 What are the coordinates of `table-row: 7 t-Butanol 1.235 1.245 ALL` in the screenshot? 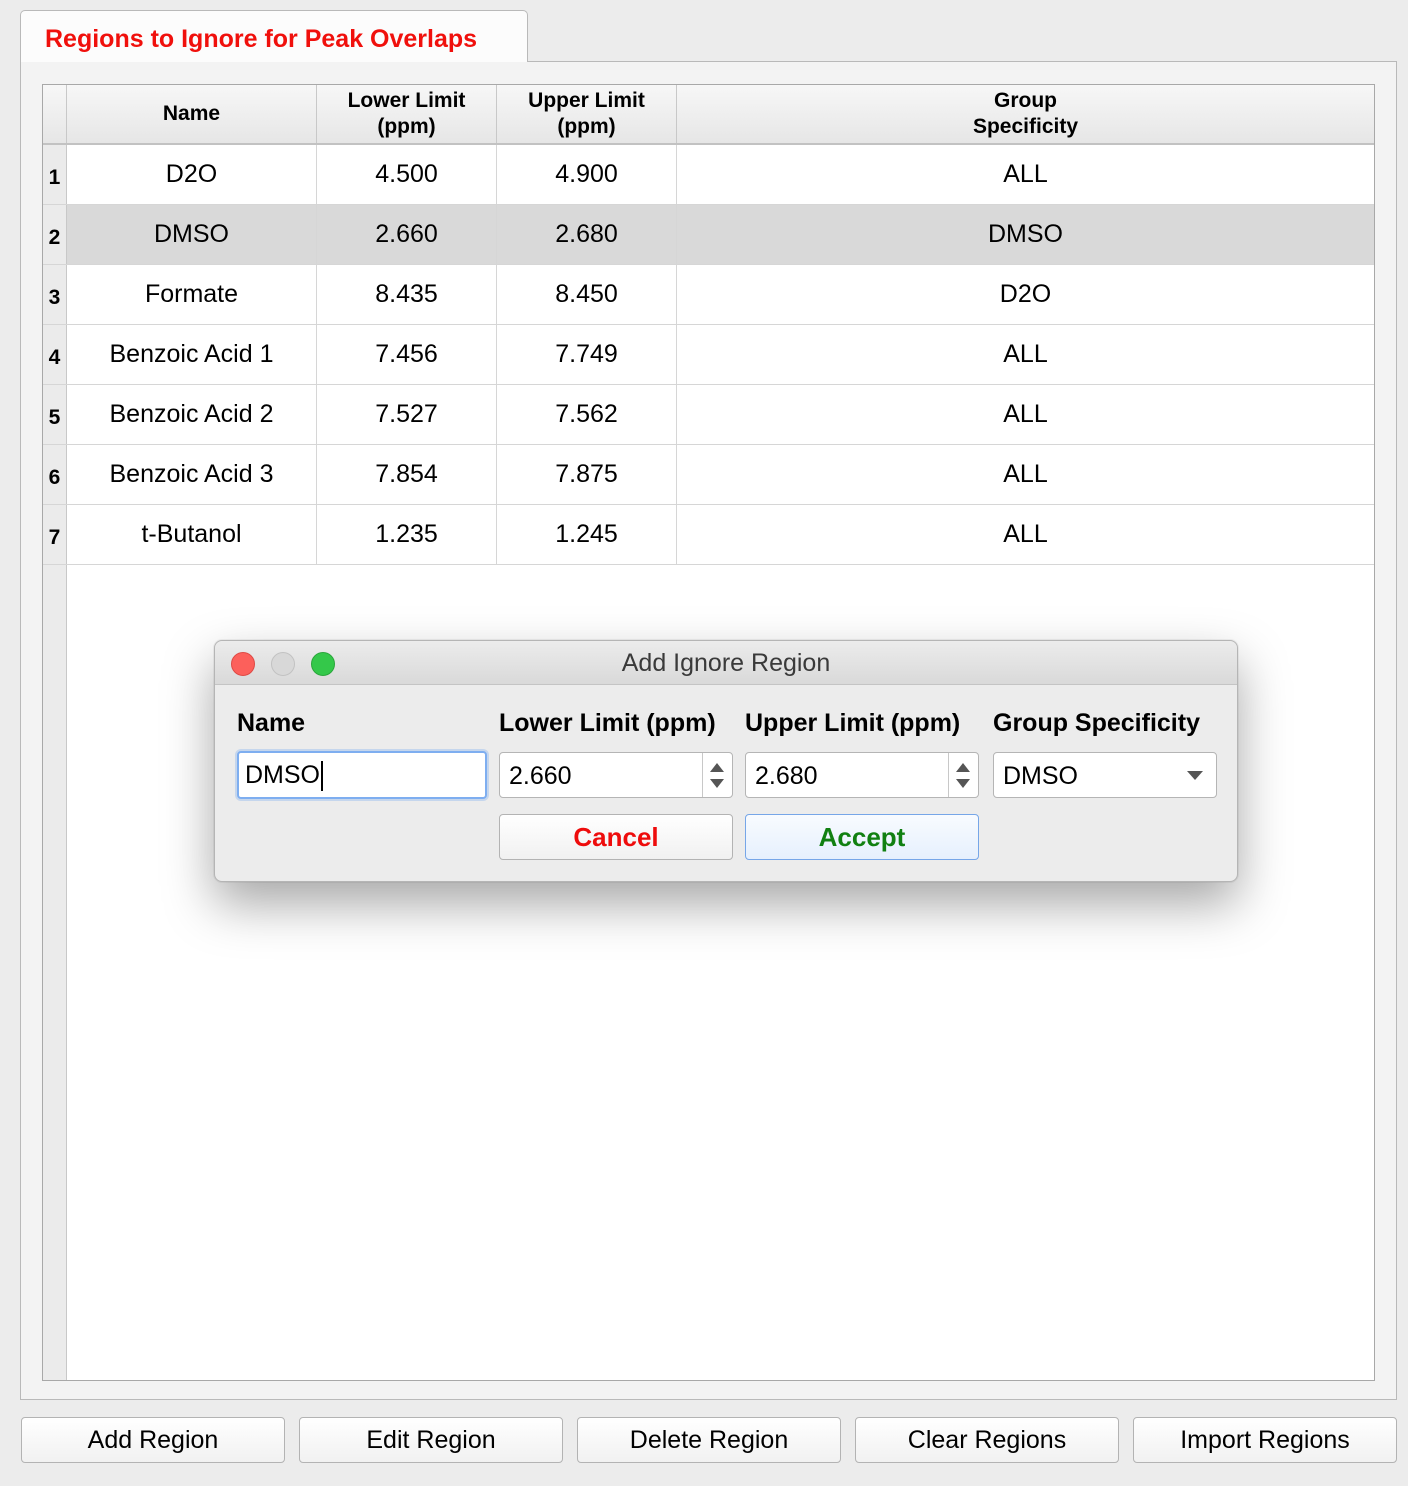 It's located at (708, 535).